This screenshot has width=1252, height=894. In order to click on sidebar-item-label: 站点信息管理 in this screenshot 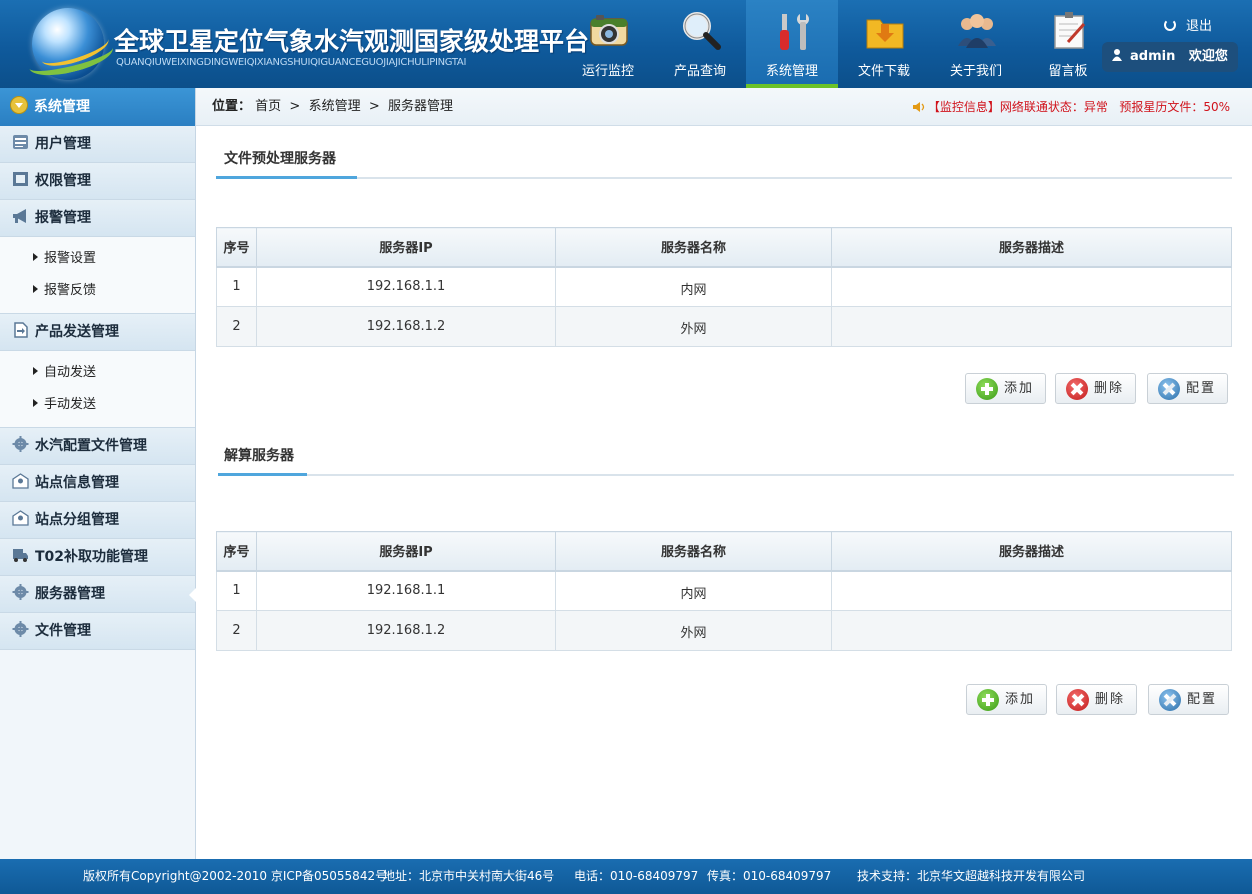, I will do `click(77, 483)`.